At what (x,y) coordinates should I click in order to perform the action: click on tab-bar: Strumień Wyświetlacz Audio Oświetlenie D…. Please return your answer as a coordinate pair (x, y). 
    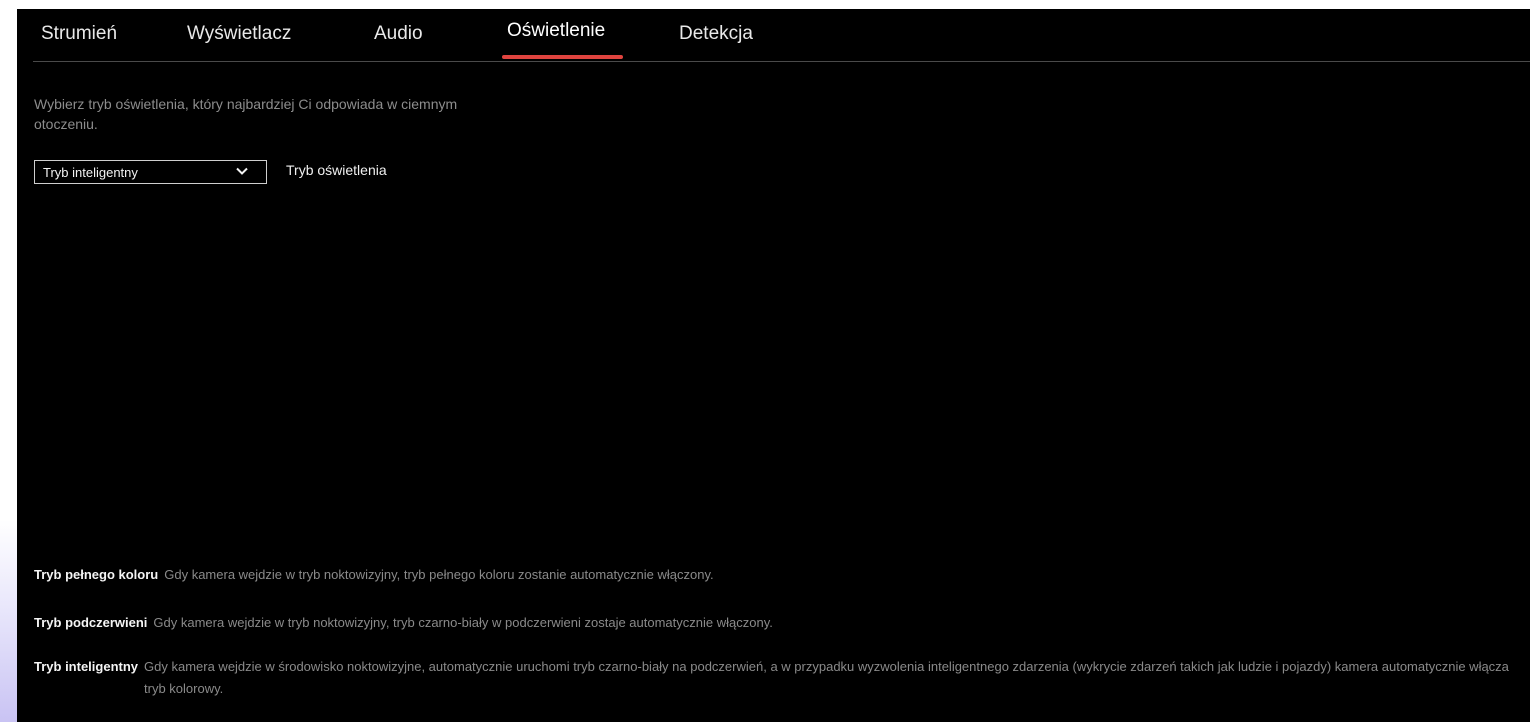
    Looking at the image, I should click on (781, 35).